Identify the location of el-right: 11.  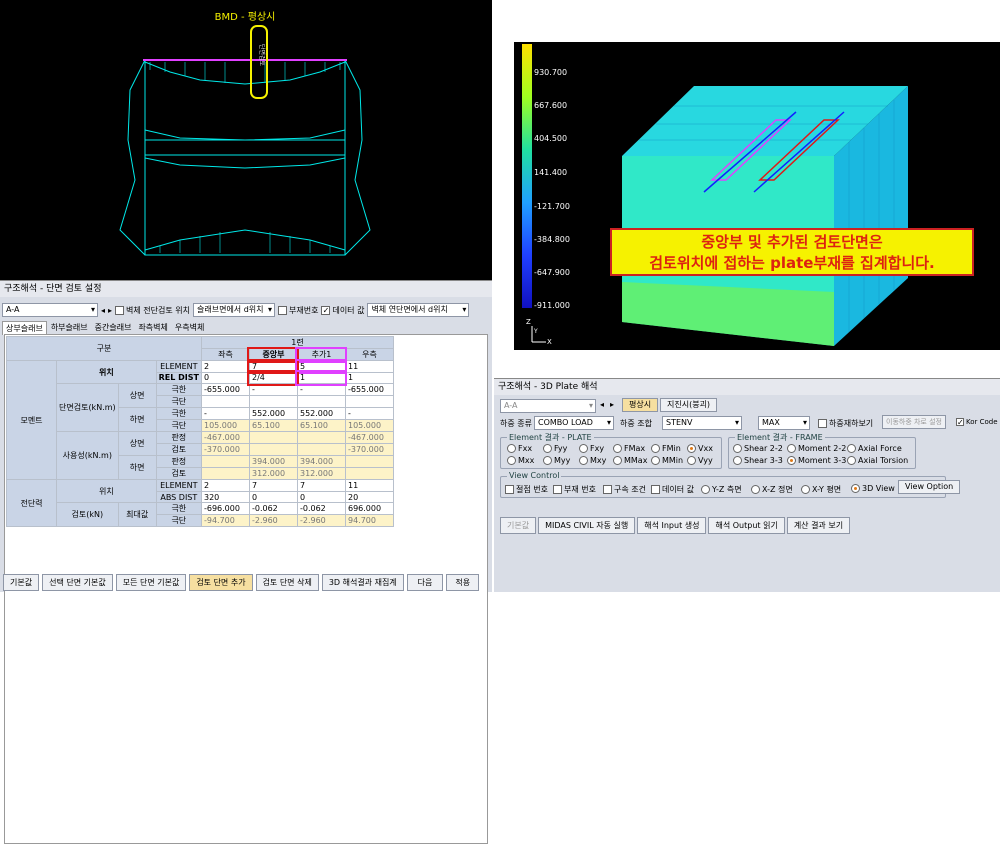
(369, 366).